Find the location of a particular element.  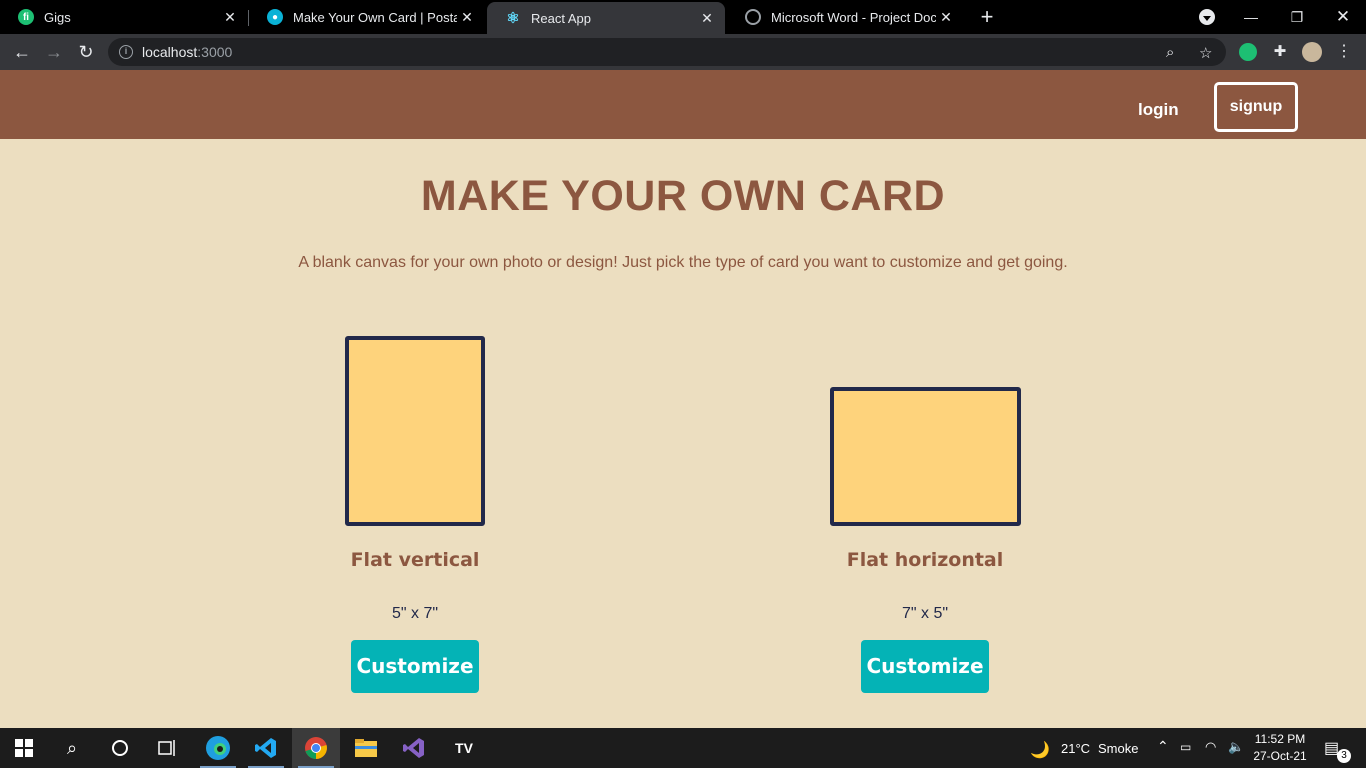

tab-title: Gigs is located at coordinates (57, 17).